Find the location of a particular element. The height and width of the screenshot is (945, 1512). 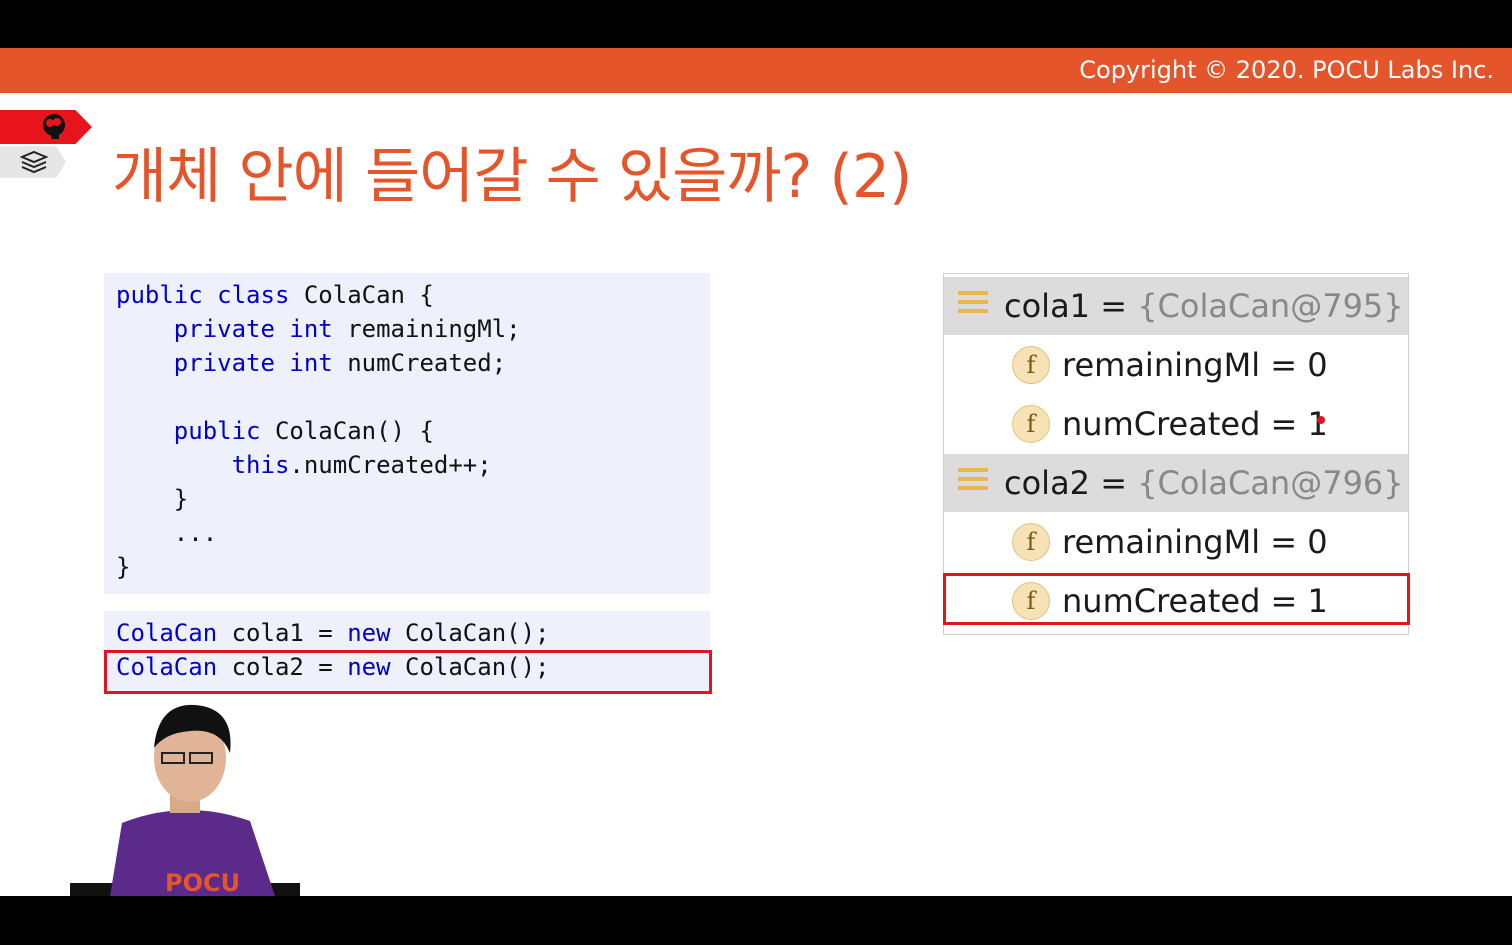

debugger-object-label: cola1 = {ColaCan@795} is located at coordinates (1204, 306).